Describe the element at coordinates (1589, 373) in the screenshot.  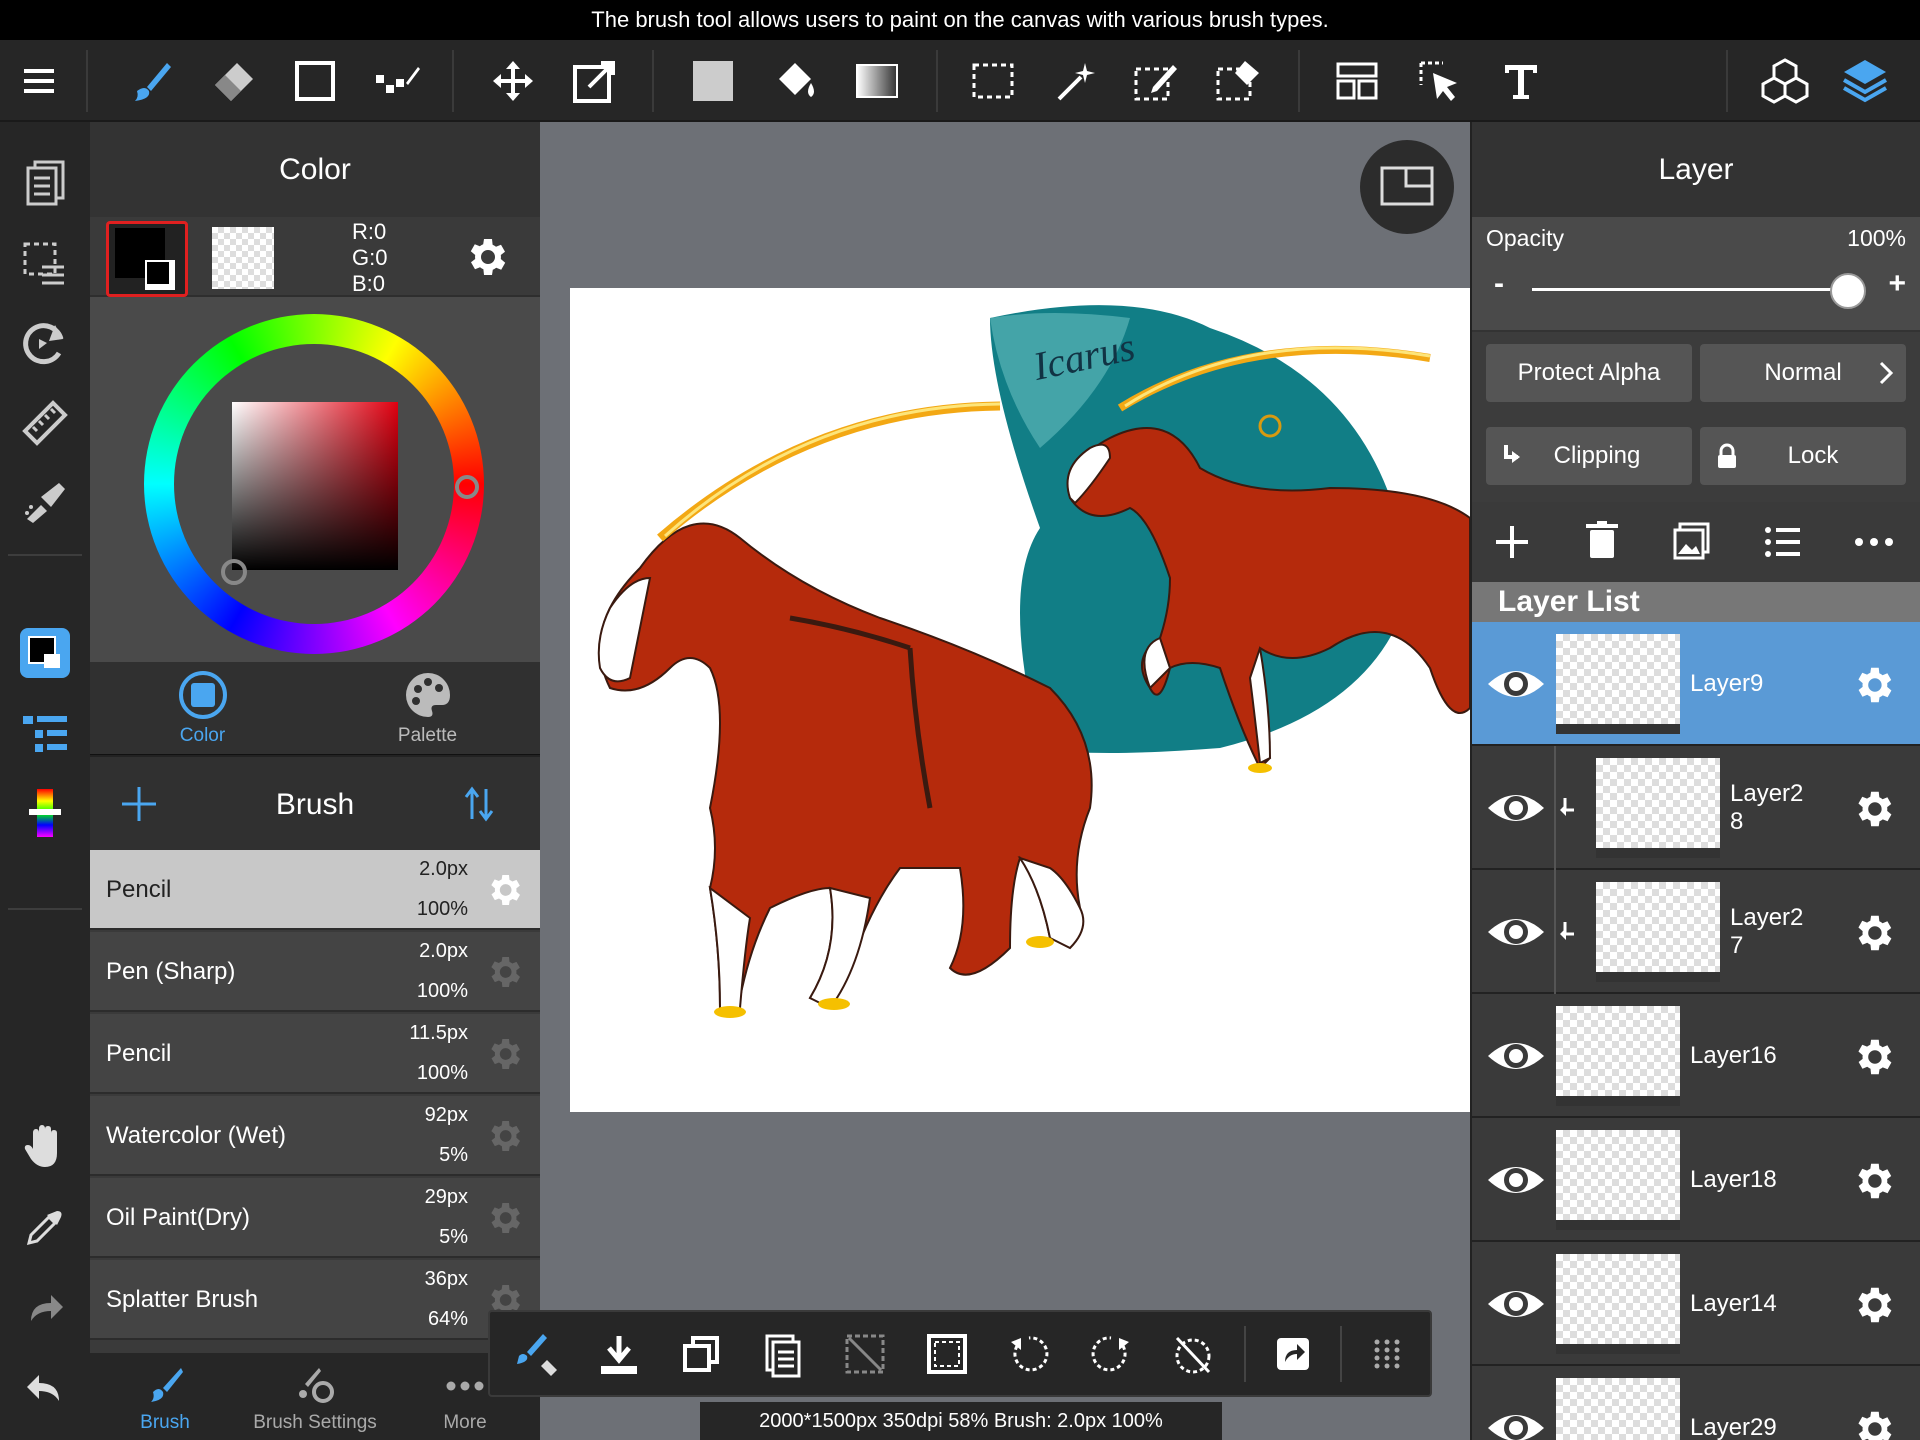
I see `protect-alpha-button: Protect Alpha` at that location.